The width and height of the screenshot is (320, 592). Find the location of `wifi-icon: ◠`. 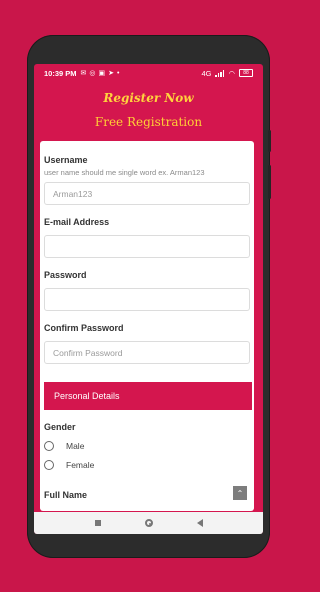

wifi-icon: ◠ is located at coordinates (231, 73).